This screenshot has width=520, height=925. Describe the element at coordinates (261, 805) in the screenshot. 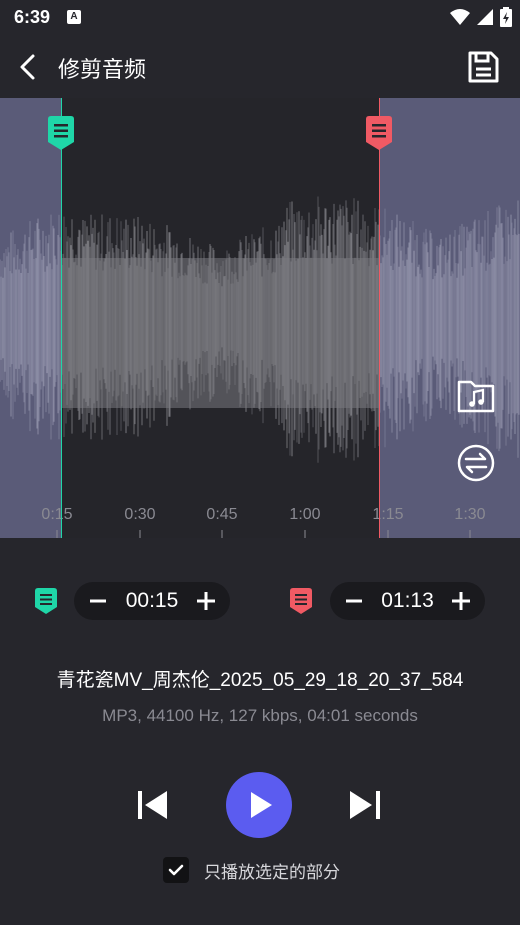

I see `play-icon` at that location.